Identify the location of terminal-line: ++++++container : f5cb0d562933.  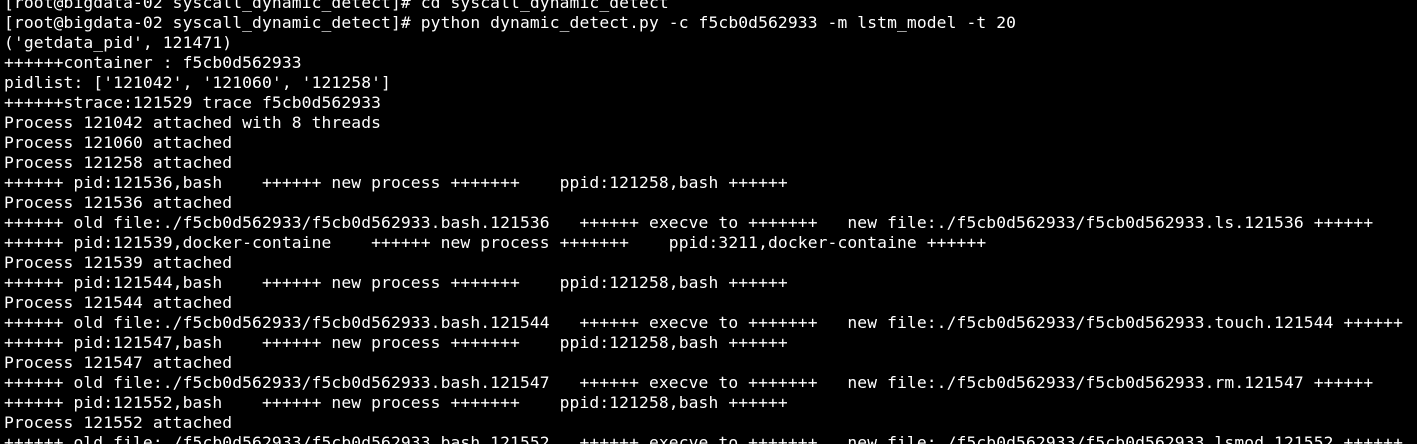
(153, 62).